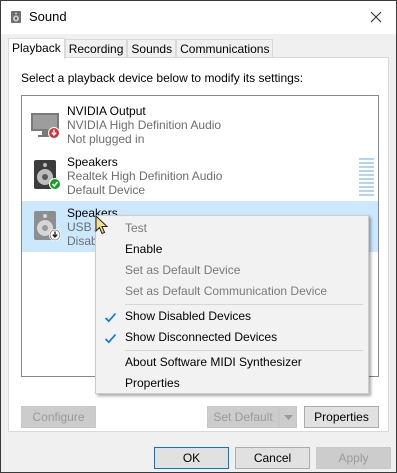 The width and height of the screenshot is (397, 473). What do you see at coordinates (272, 458) in the screenshot?
I see `cancel-button: Cancel` at bounding box center [272, 458].